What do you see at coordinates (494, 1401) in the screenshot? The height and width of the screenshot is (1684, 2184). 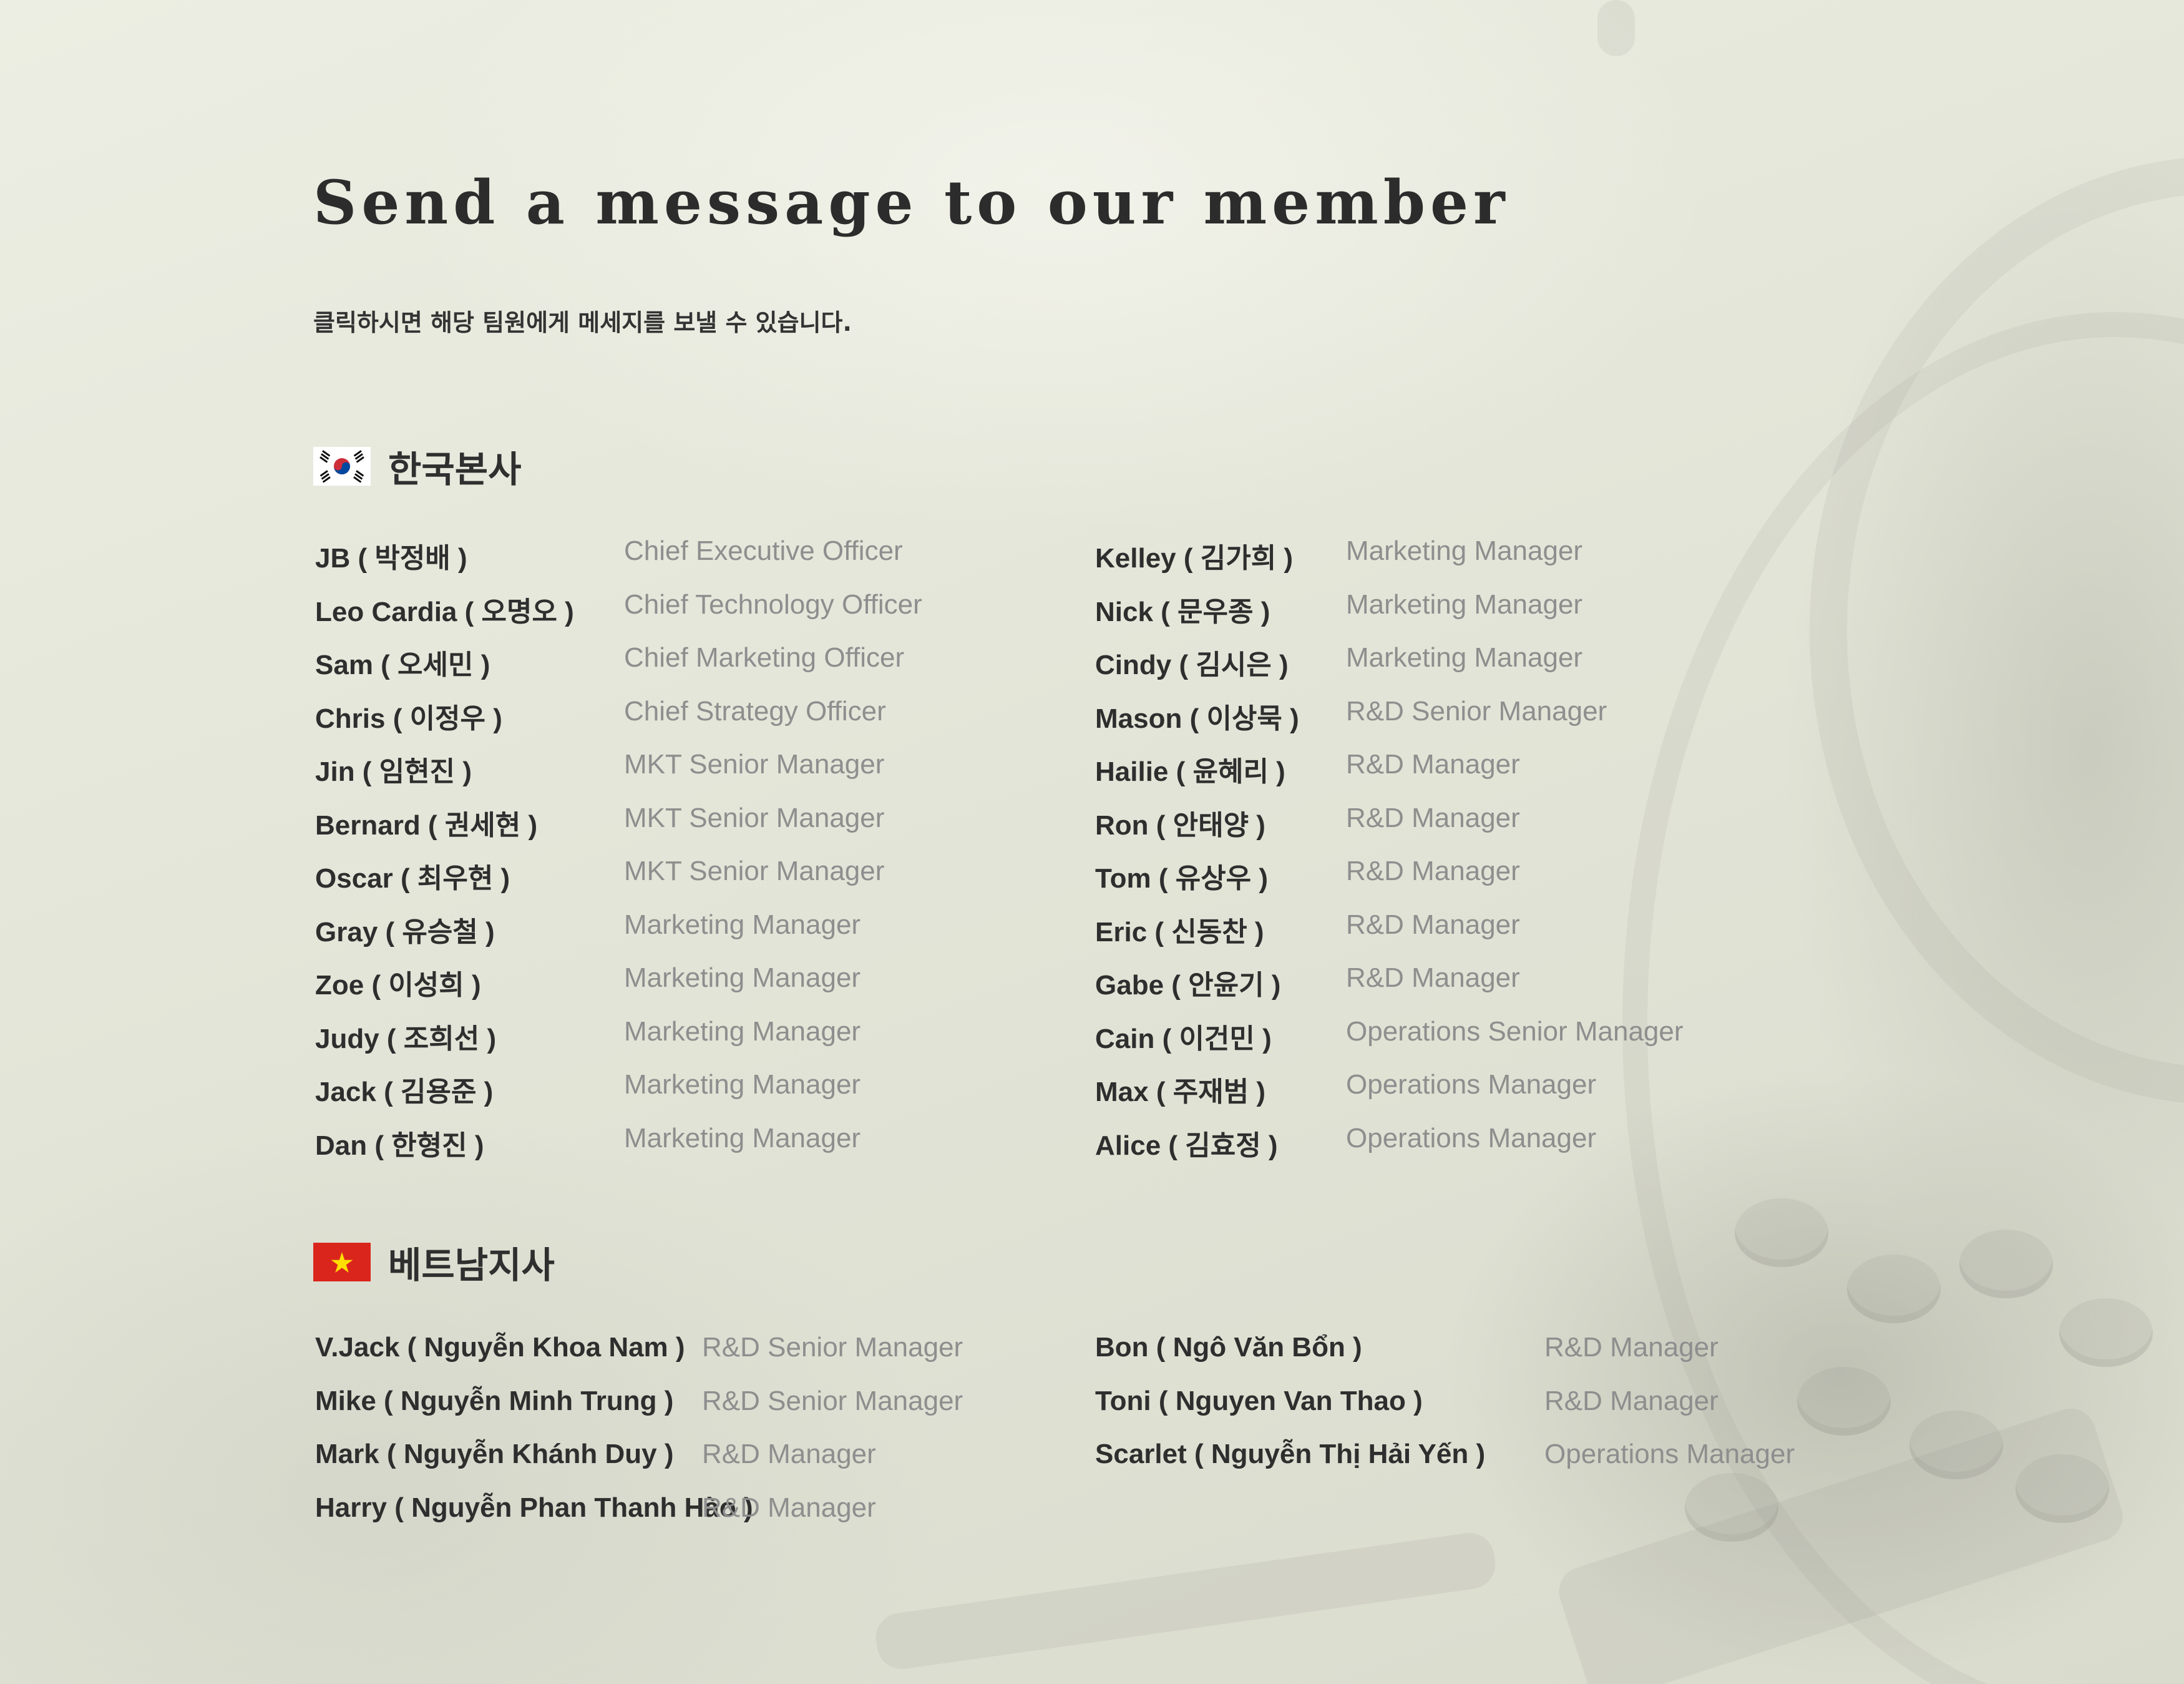 I see `member-name: Mike ( Nguyễn Minh Trung )` at bounding box center [494, 1401].